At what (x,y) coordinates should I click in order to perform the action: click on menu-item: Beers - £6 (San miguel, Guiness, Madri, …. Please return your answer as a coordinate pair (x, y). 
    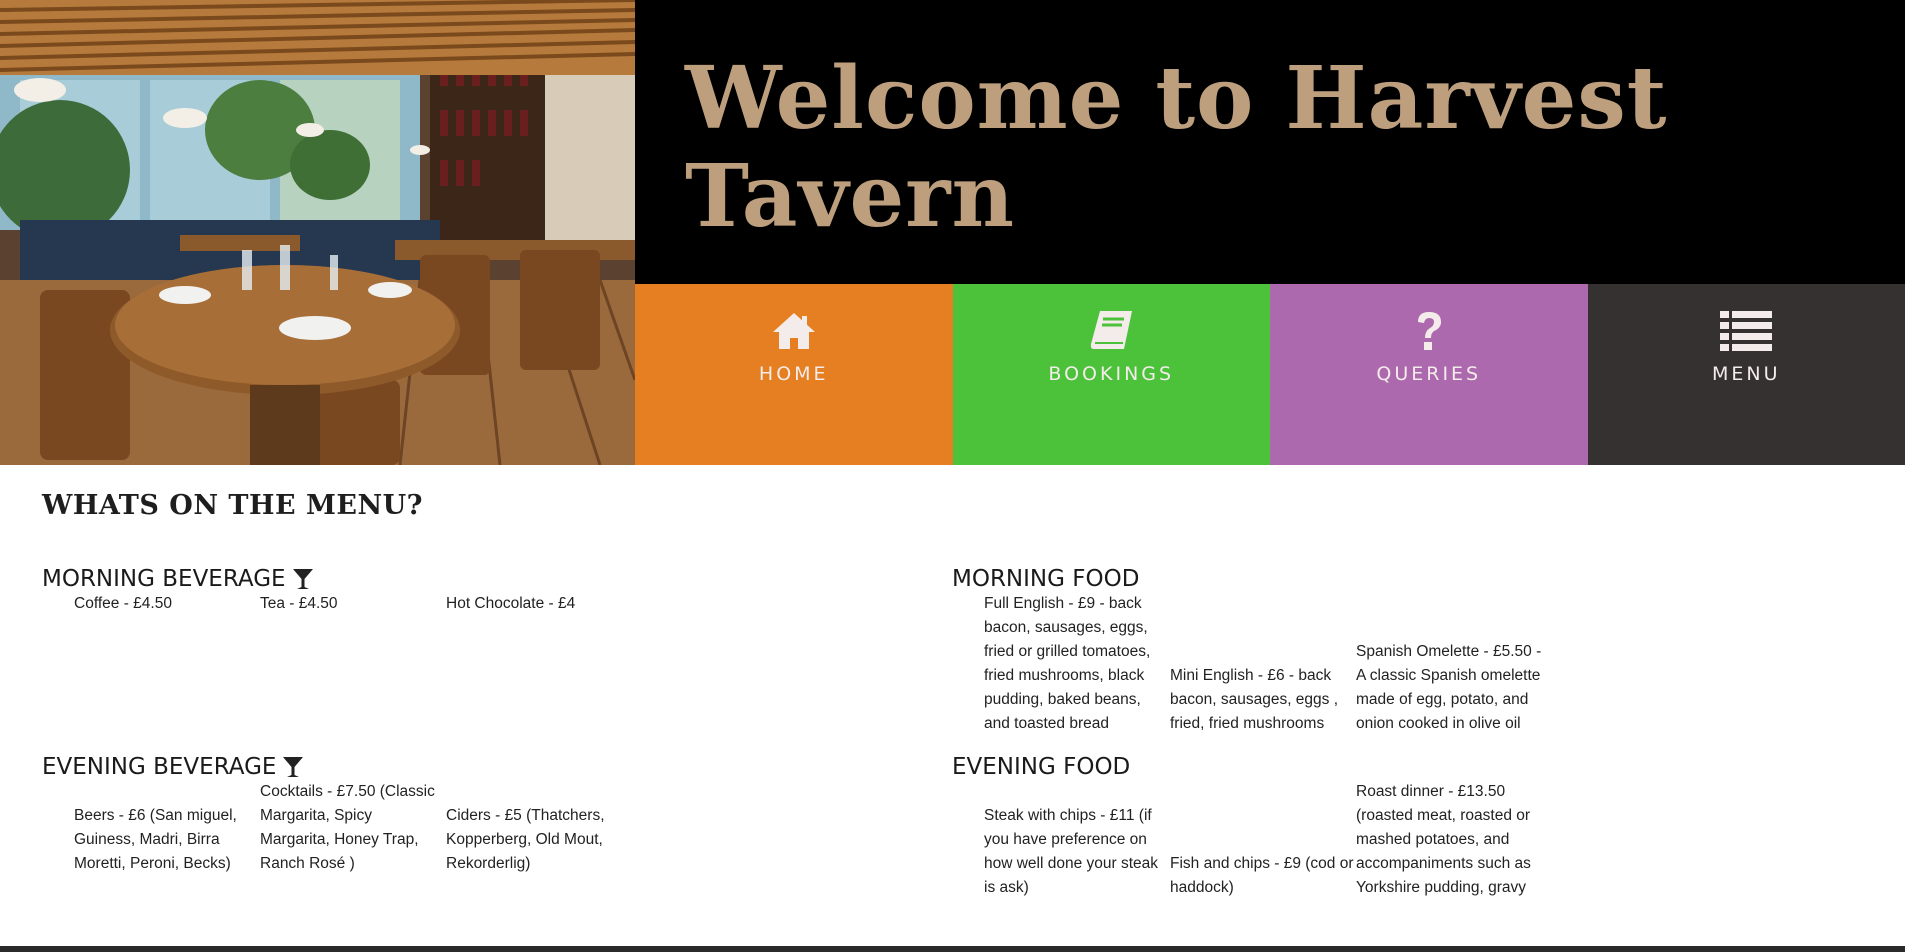
    Looking at the image, I should click on (155, 839).